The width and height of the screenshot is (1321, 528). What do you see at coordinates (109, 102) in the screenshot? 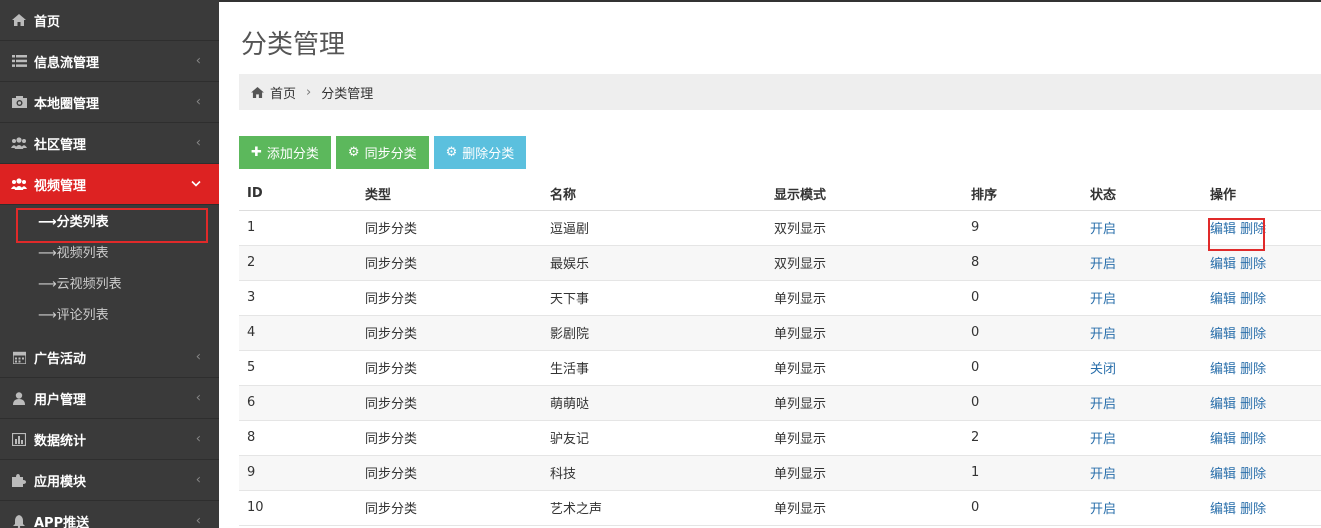
I see `sidebar-item-local: 本地圈管理 ‹` at bounding box center [109, 102].